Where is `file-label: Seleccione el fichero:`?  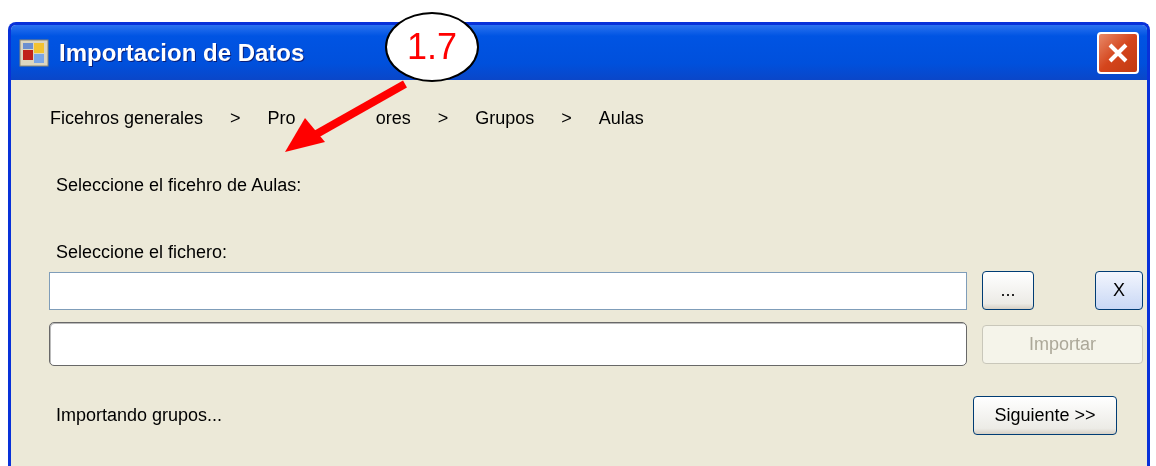
file-label: Seleccione el fichero: is located at coordinates (142, 252).